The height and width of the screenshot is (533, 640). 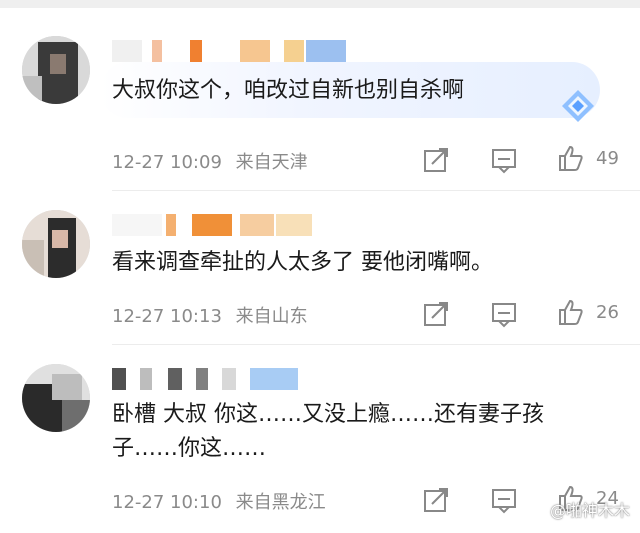 I want to click on comment-date: 12-27 10:09, so click(x=167, y=162).